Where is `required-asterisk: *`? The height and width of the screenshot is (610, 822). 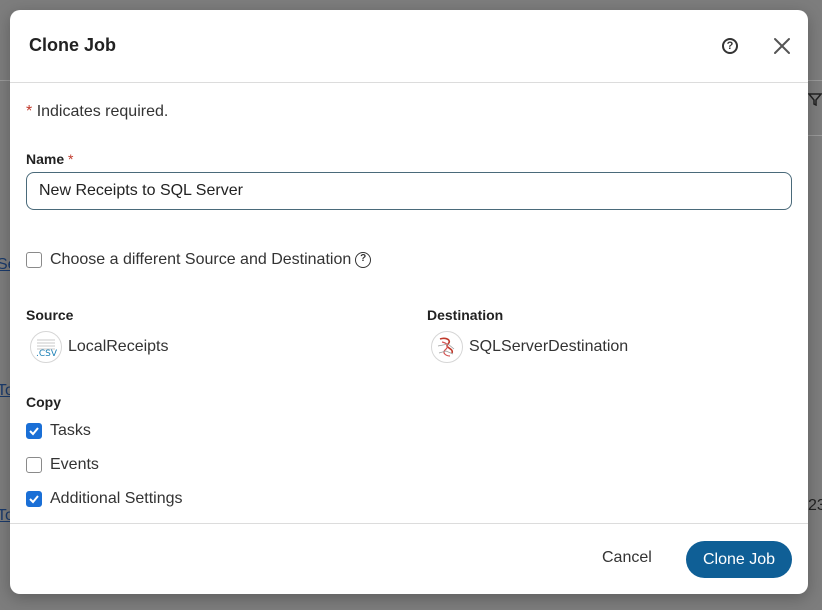
required-asterisk: * is located at coordinates (29, 111).